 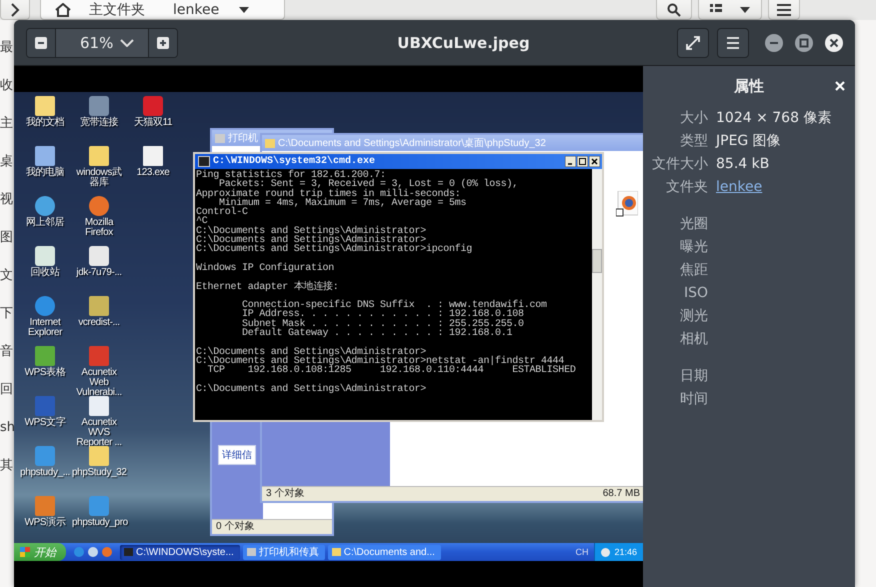 What do you see at coordinates (621, 494) in the screenshot?
I see `status-size: 68.7 MB` at bounding box center [621, 494].